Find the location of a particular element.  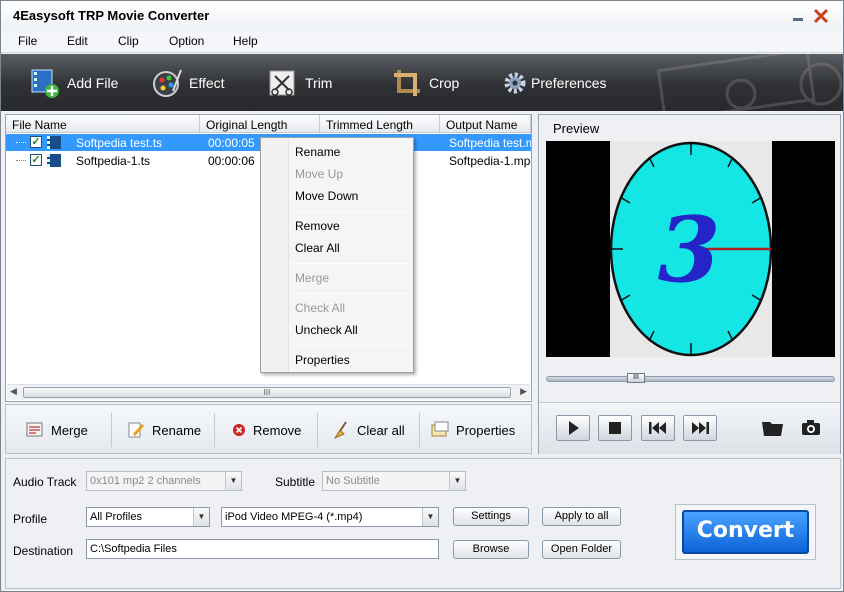

countdown-frame: 3 is located at coordinates (691, 249).